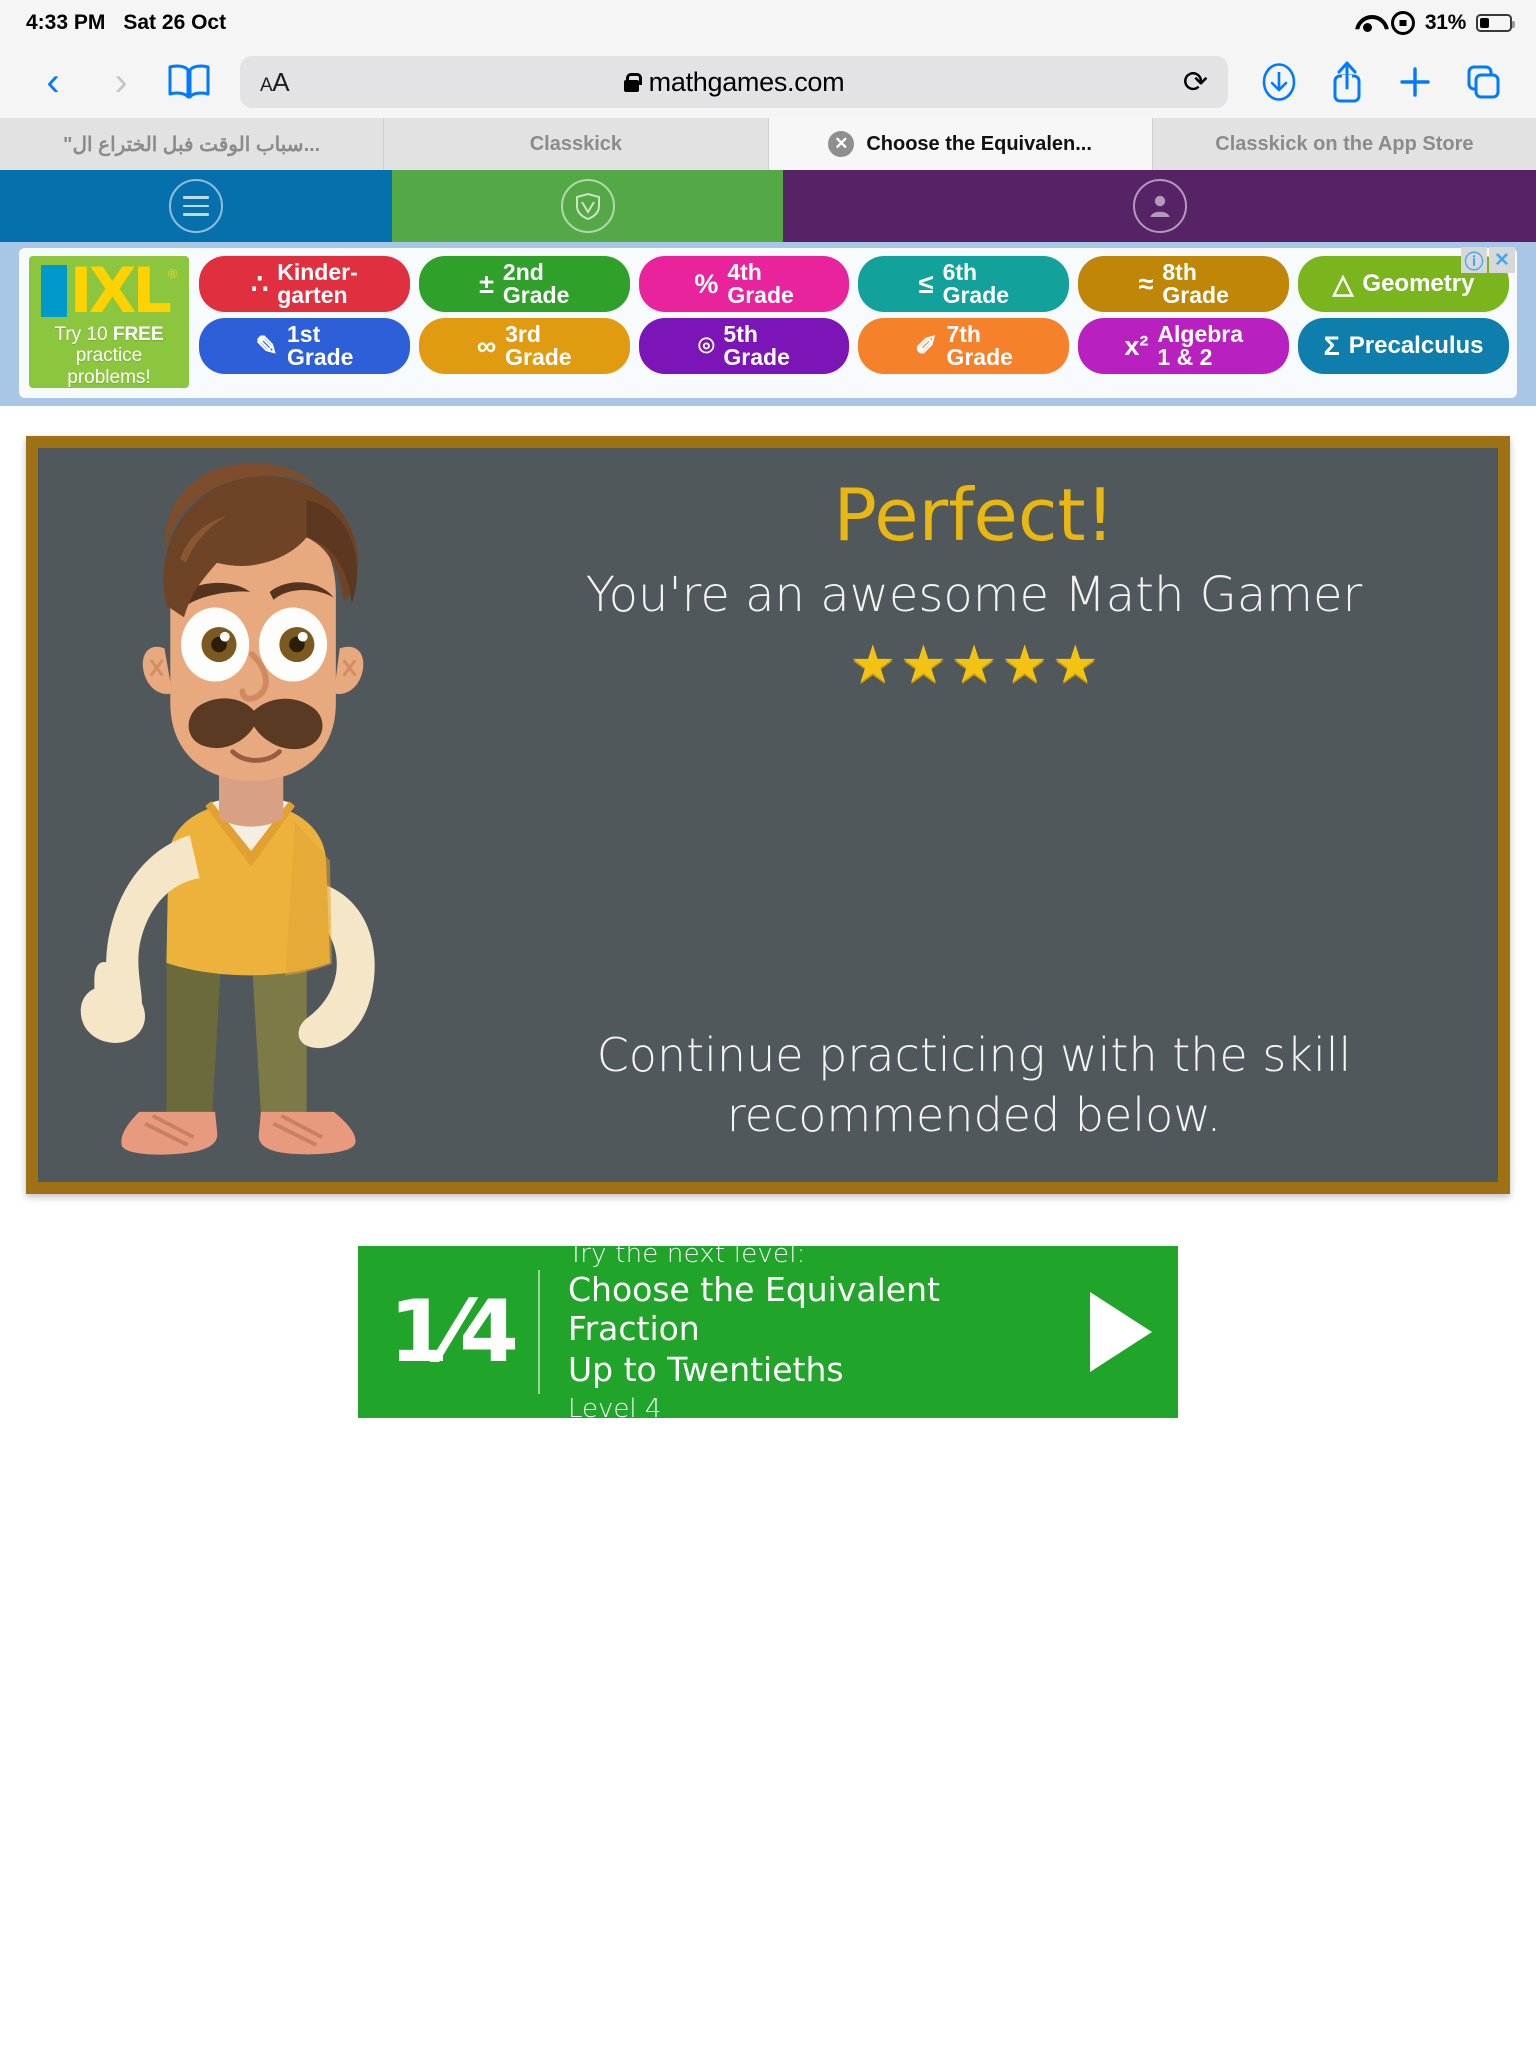  I want to click on ixl-logo: IXL ® Try 10 FREE practice problems!, so click(109, 322).